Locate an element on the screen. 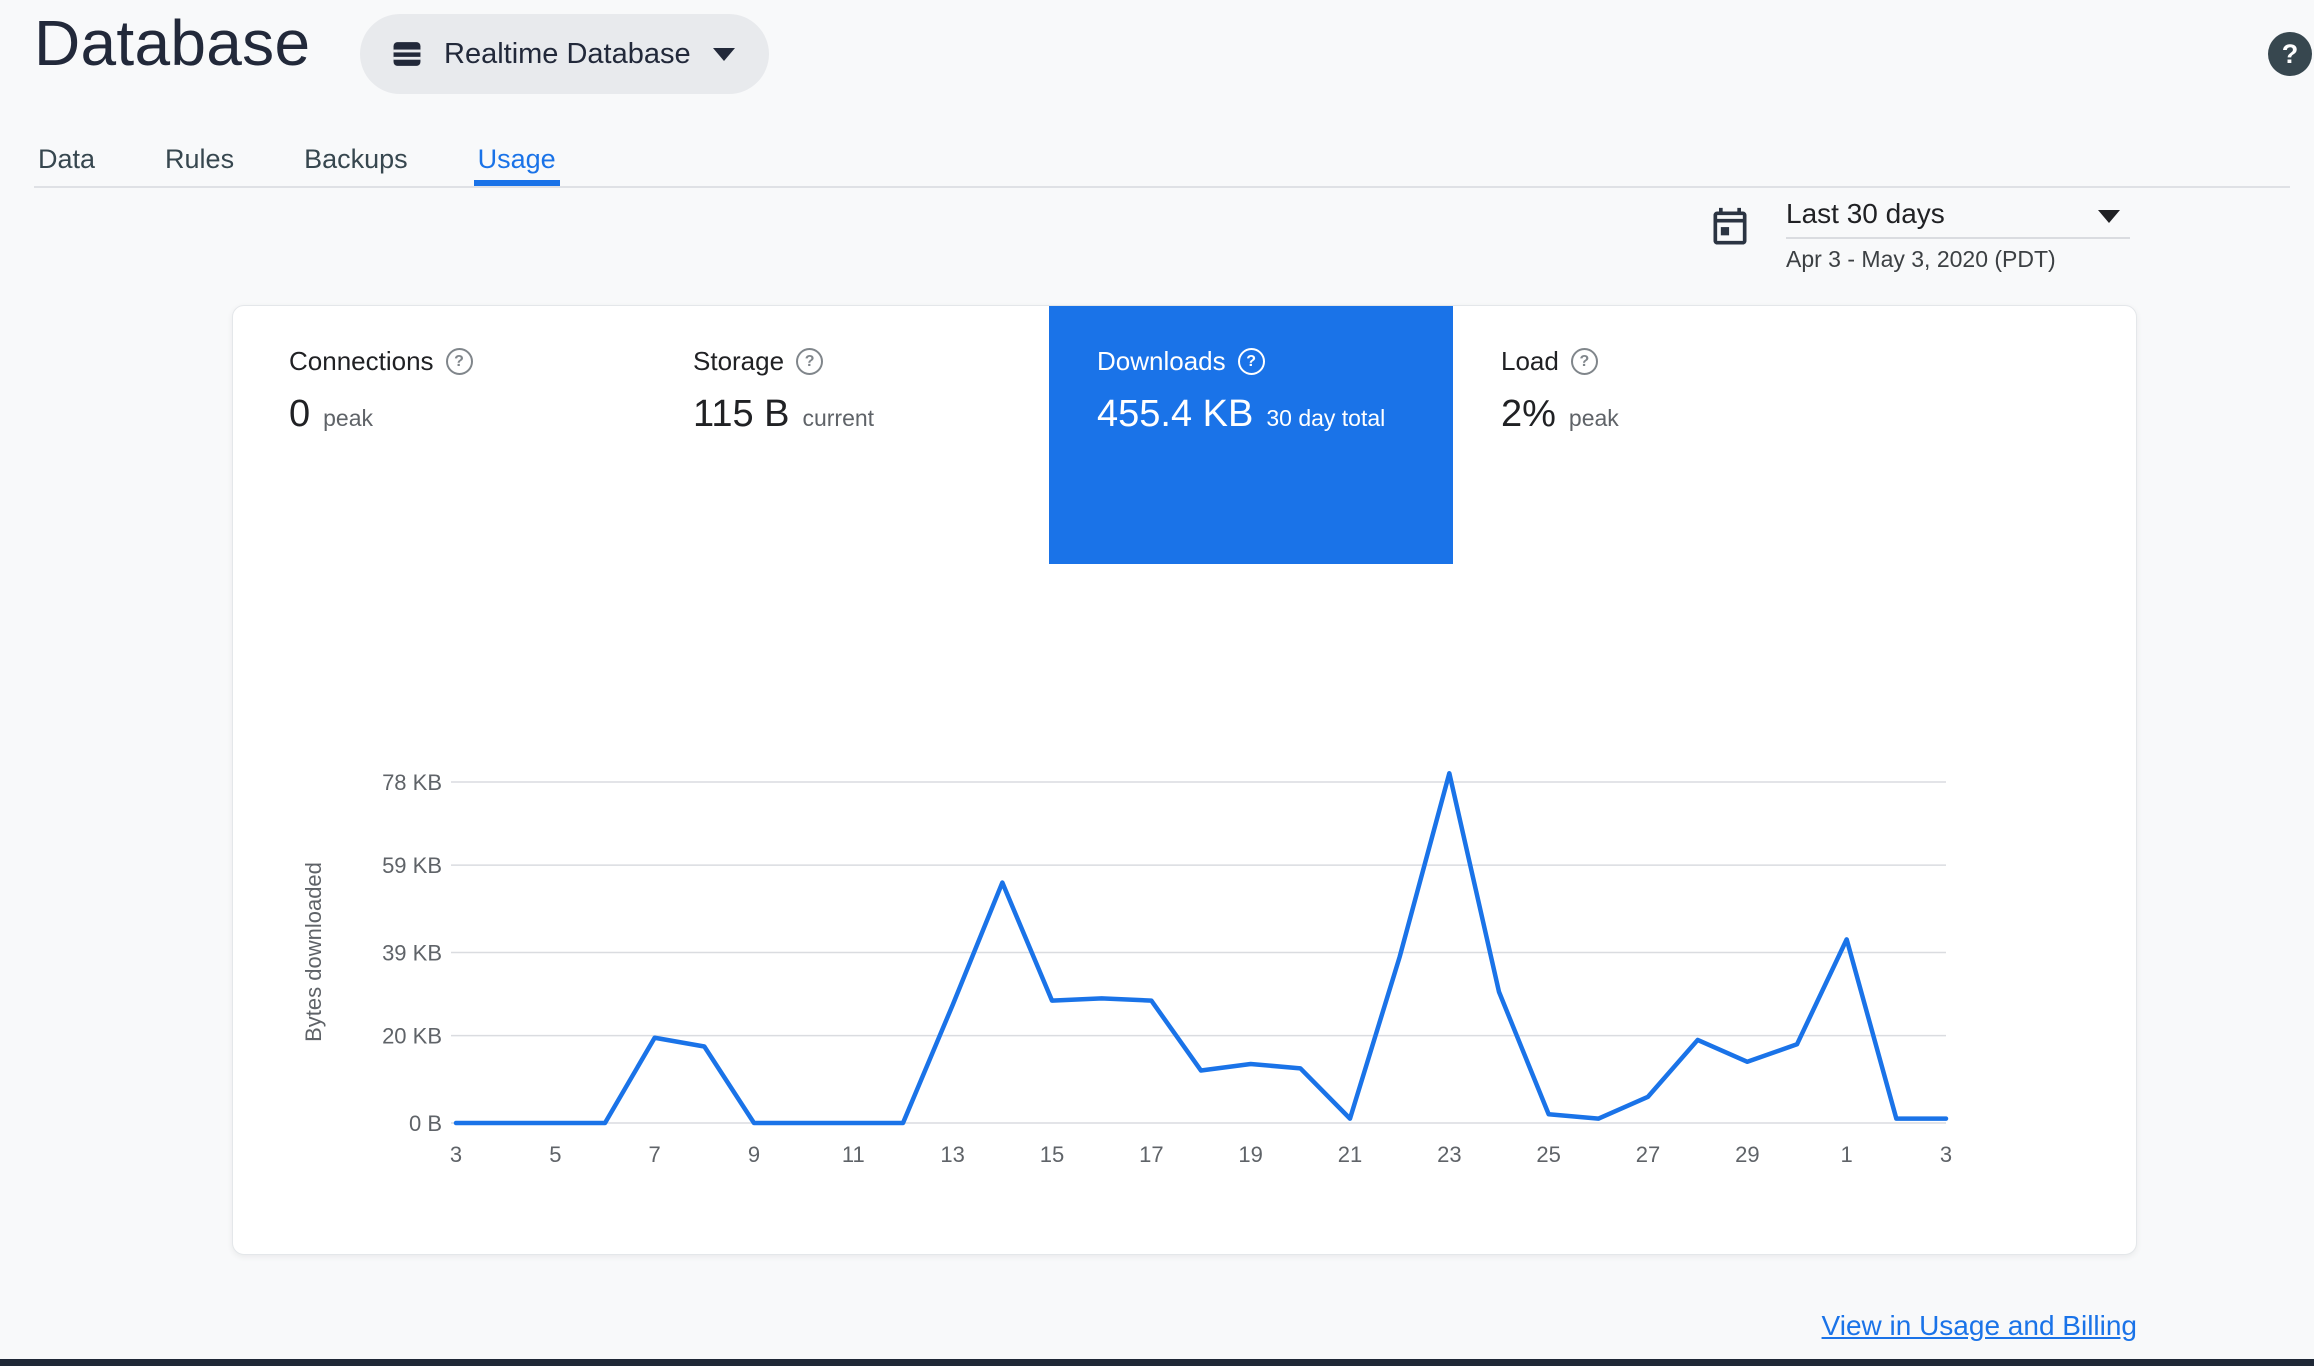 This screenshot has height=1366, width=2314. svg-text: 20 KB is located at coordinates (412, 1036).